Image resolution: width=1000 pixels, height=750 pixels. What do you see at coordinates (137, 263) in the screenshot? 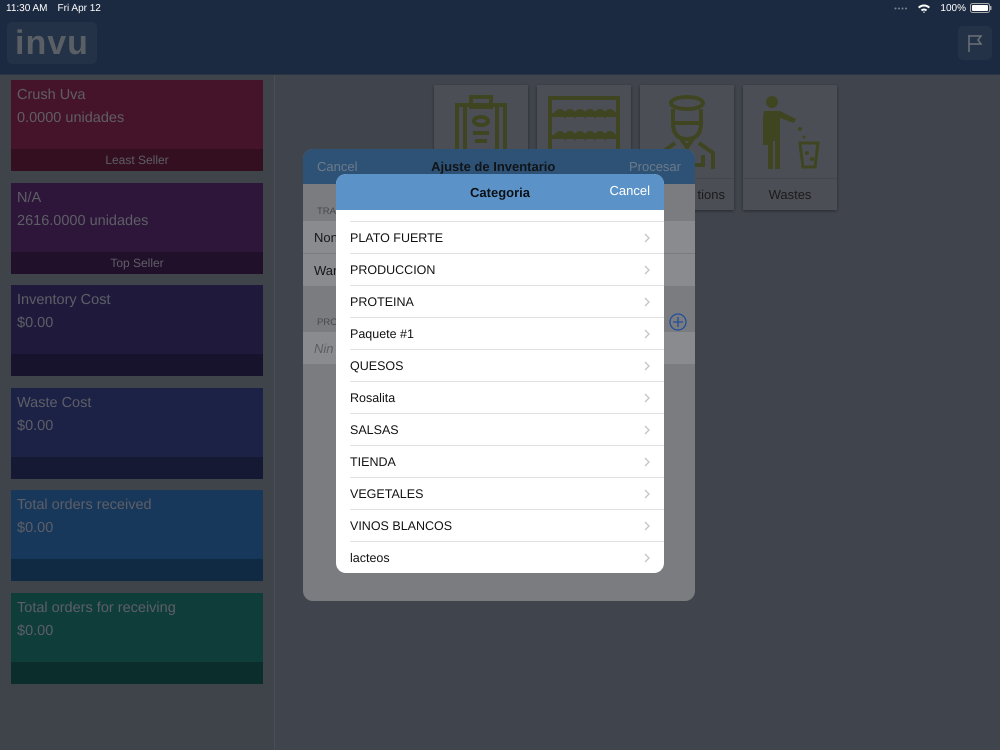
I see `card-footer: Top Seller` at bounding box center [137, 263].